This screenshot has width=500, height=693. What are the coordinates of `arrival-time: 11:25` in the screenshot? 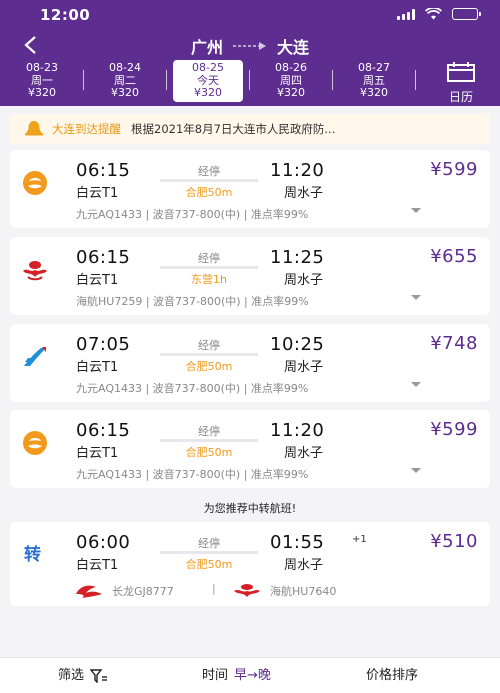 It's located at (297, 257).